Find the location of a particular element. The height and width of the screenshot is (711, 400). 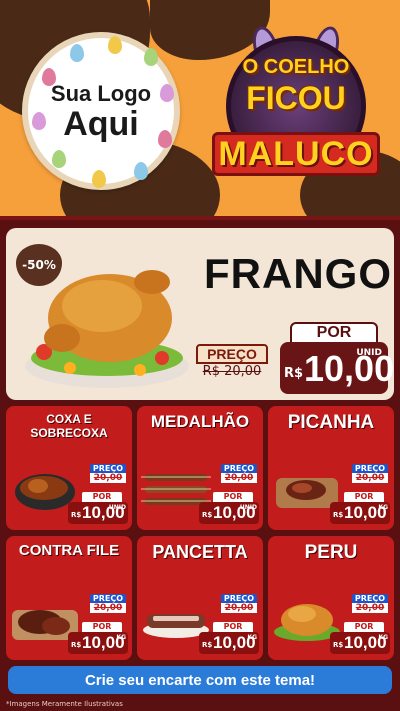

product-name: COXA E SOBRECOXA is located at coordinates (69, 426).